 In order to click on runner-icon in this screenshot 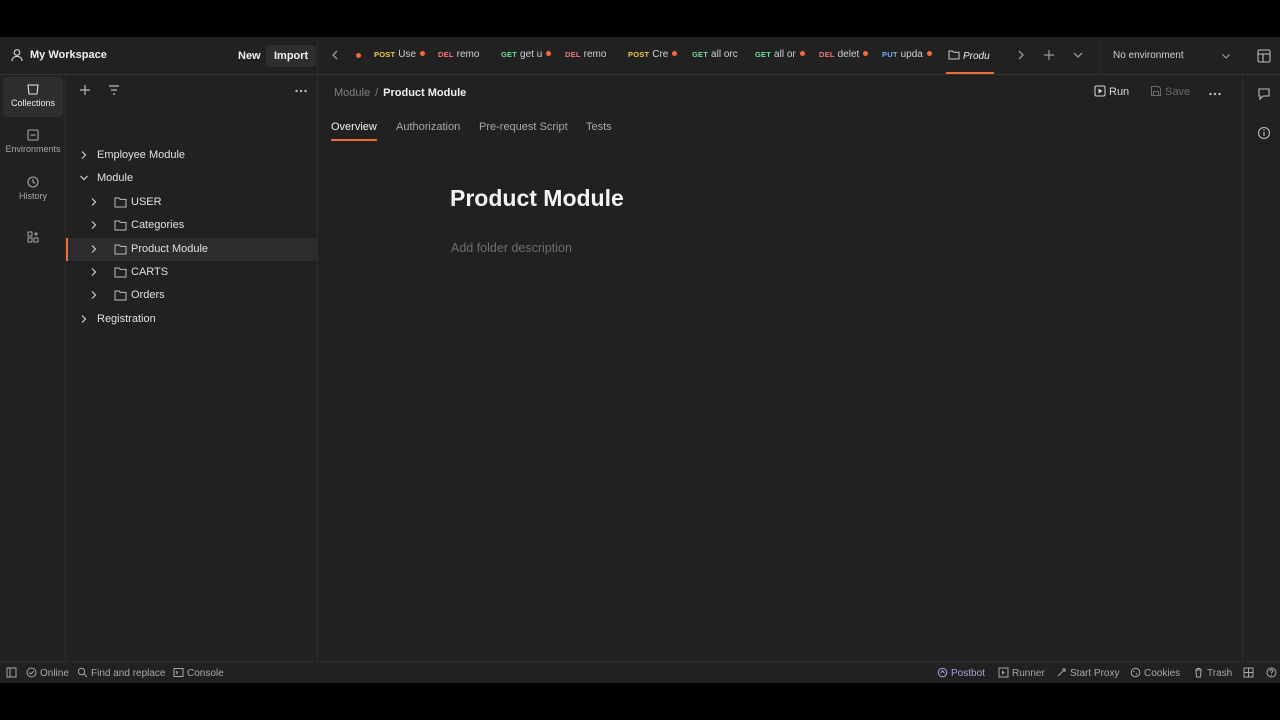, I will do `click(1003, 672)`.